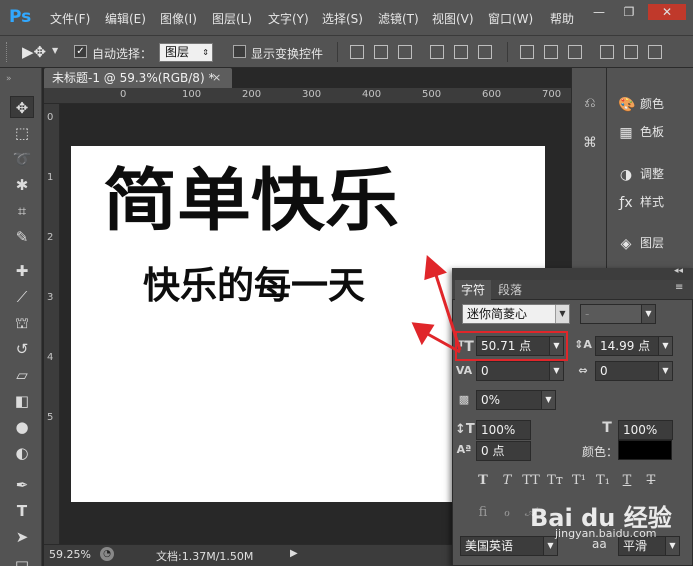 This screenshot has height=566, width=693. Describe the element at coordinates (645, 450) in the screenshot. I see `text-color-swatch` at that location.